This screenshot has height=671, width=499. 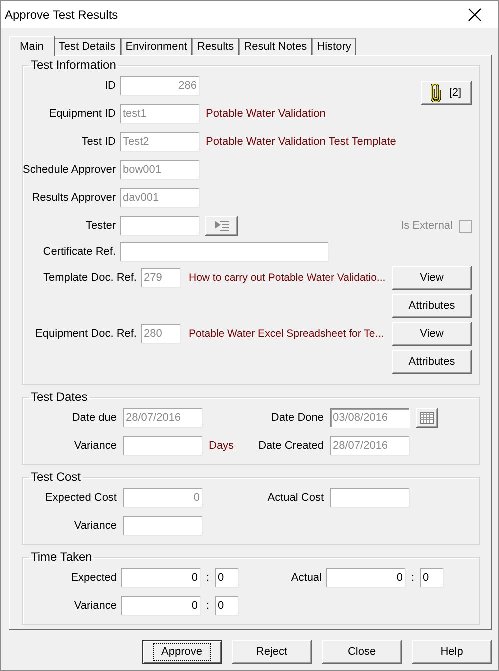 I want to click on field-label: Date Done, so click(x=297, y=418).